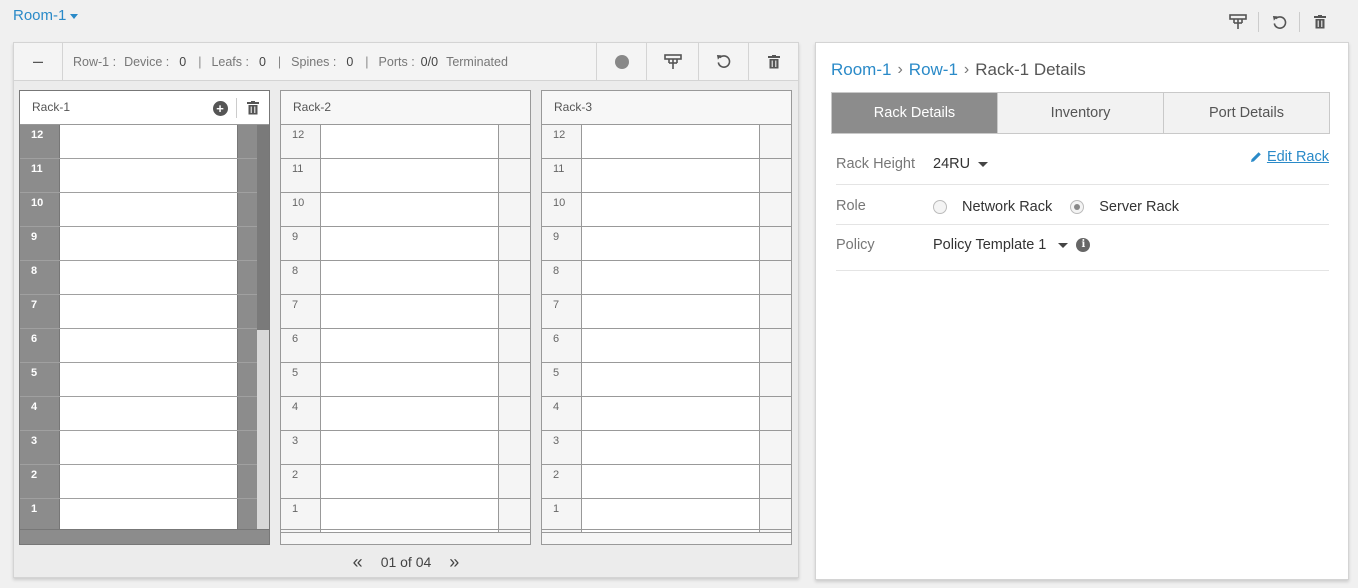 This screenshot has height=588, width=1358. I want to click on rack-card: Rack-3 12 11 10 9 8 7 6 5 4 3 2 1, so click(666, 317).